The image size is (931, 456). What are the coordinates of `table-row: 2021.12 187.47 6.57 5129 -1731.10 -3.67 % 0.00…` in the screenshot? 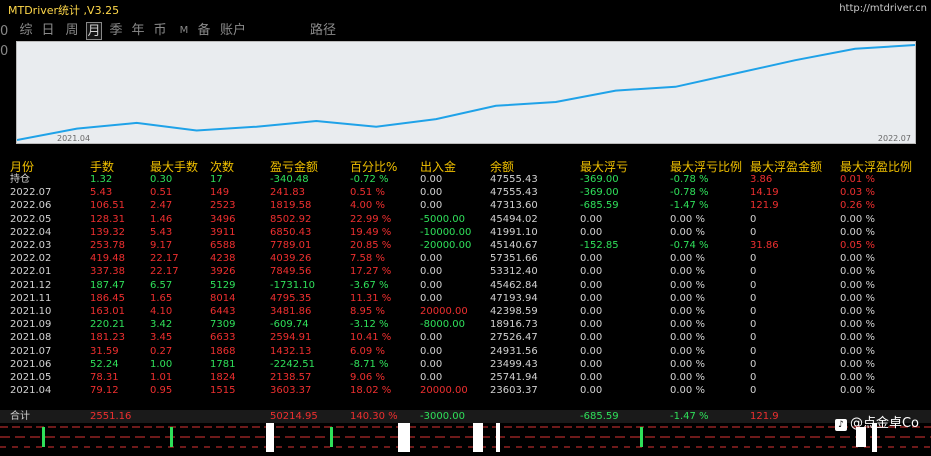 It's located at (465, 285).